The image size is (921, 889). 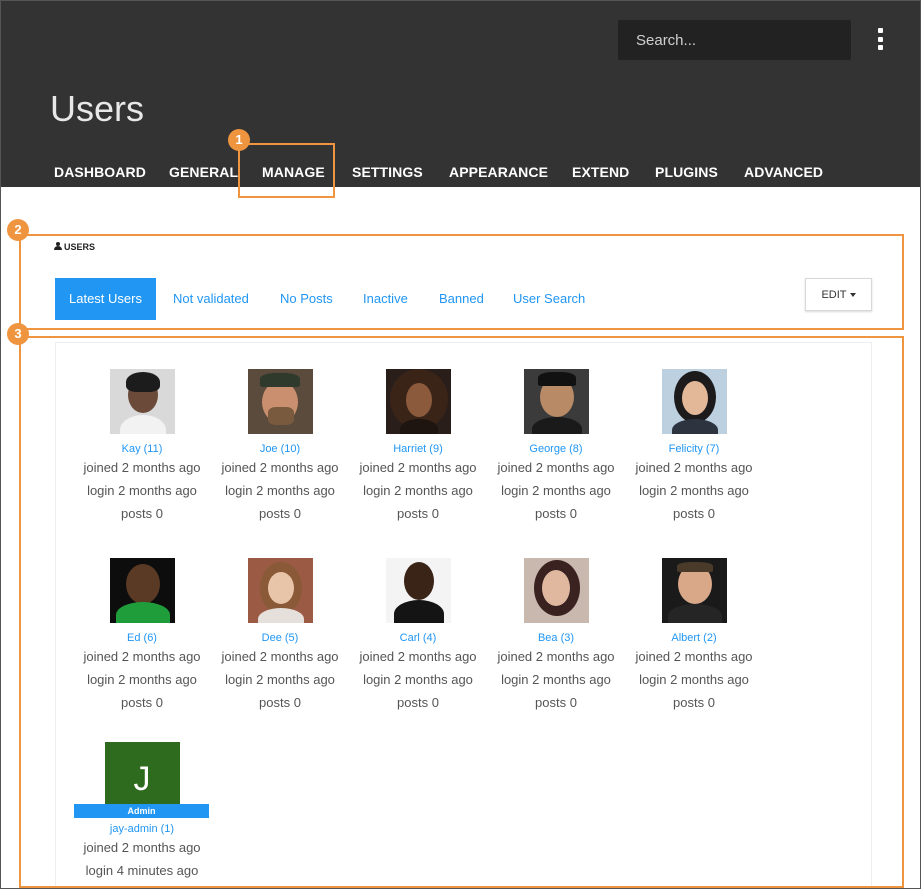 I want to click on nav-settings: SETTINGS, so click(x=387, y=172).